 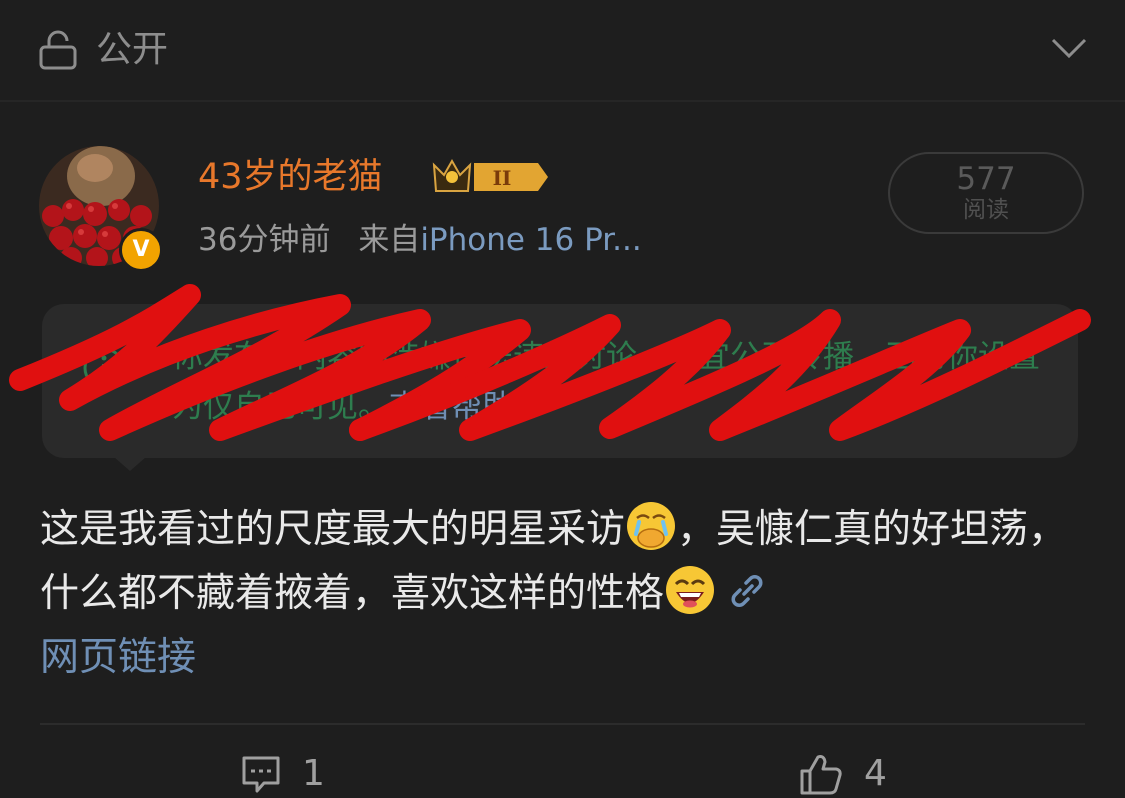 I want to click on read-label: 阅读, so click(x=986, y=210).